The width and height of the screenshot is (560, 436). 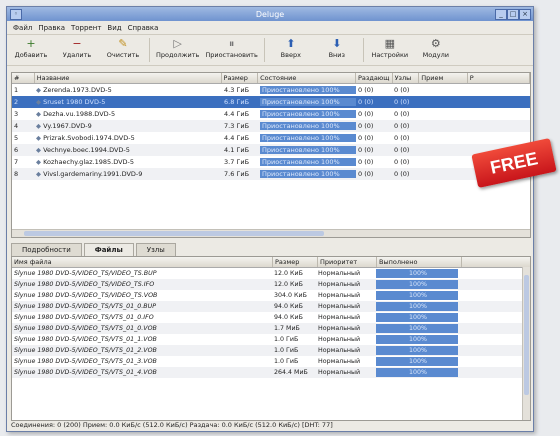 I want to click on column-header-seeders: Раздающ, so click(x=374, y=78).